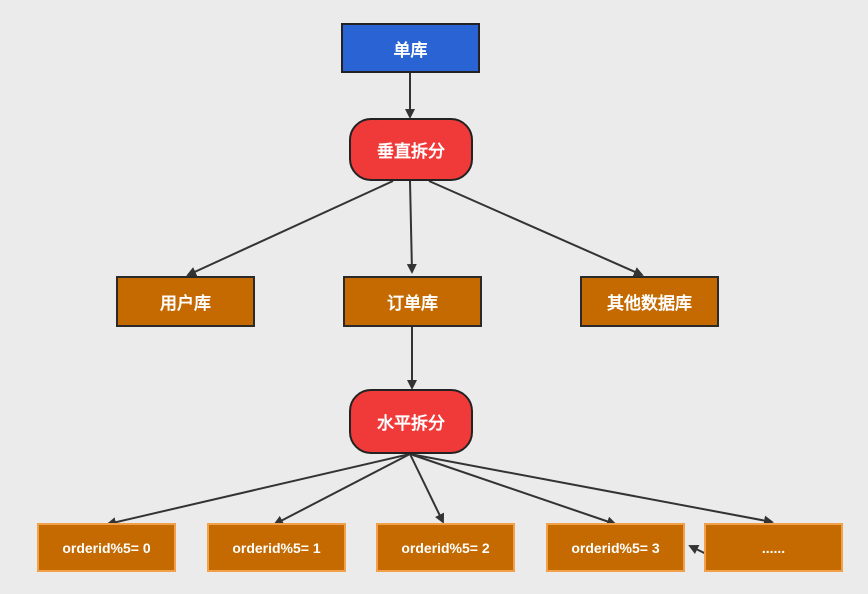 This screenshot has width=868, height=594. What do you see at coordinates (615, 547) in the screenshot?
I see `shard-node-3: orderid%5= 3` at bounding box center [615, 547].